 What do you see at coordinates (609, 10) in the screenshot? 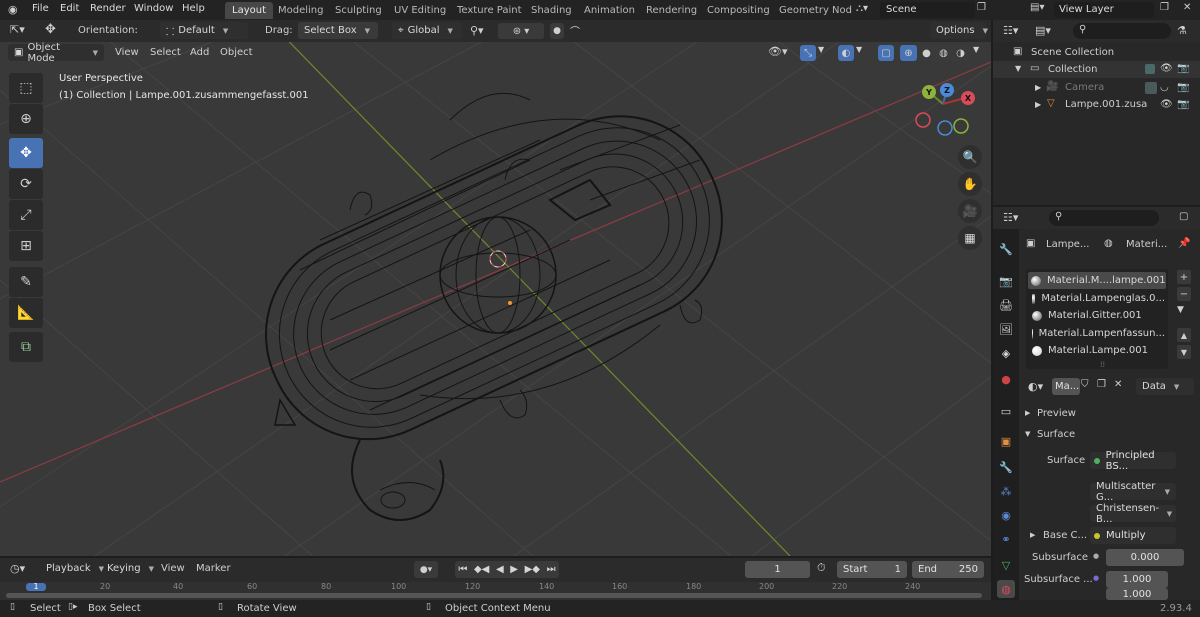
I see `tab-animation: Animation` at bounding box center [609, 10].